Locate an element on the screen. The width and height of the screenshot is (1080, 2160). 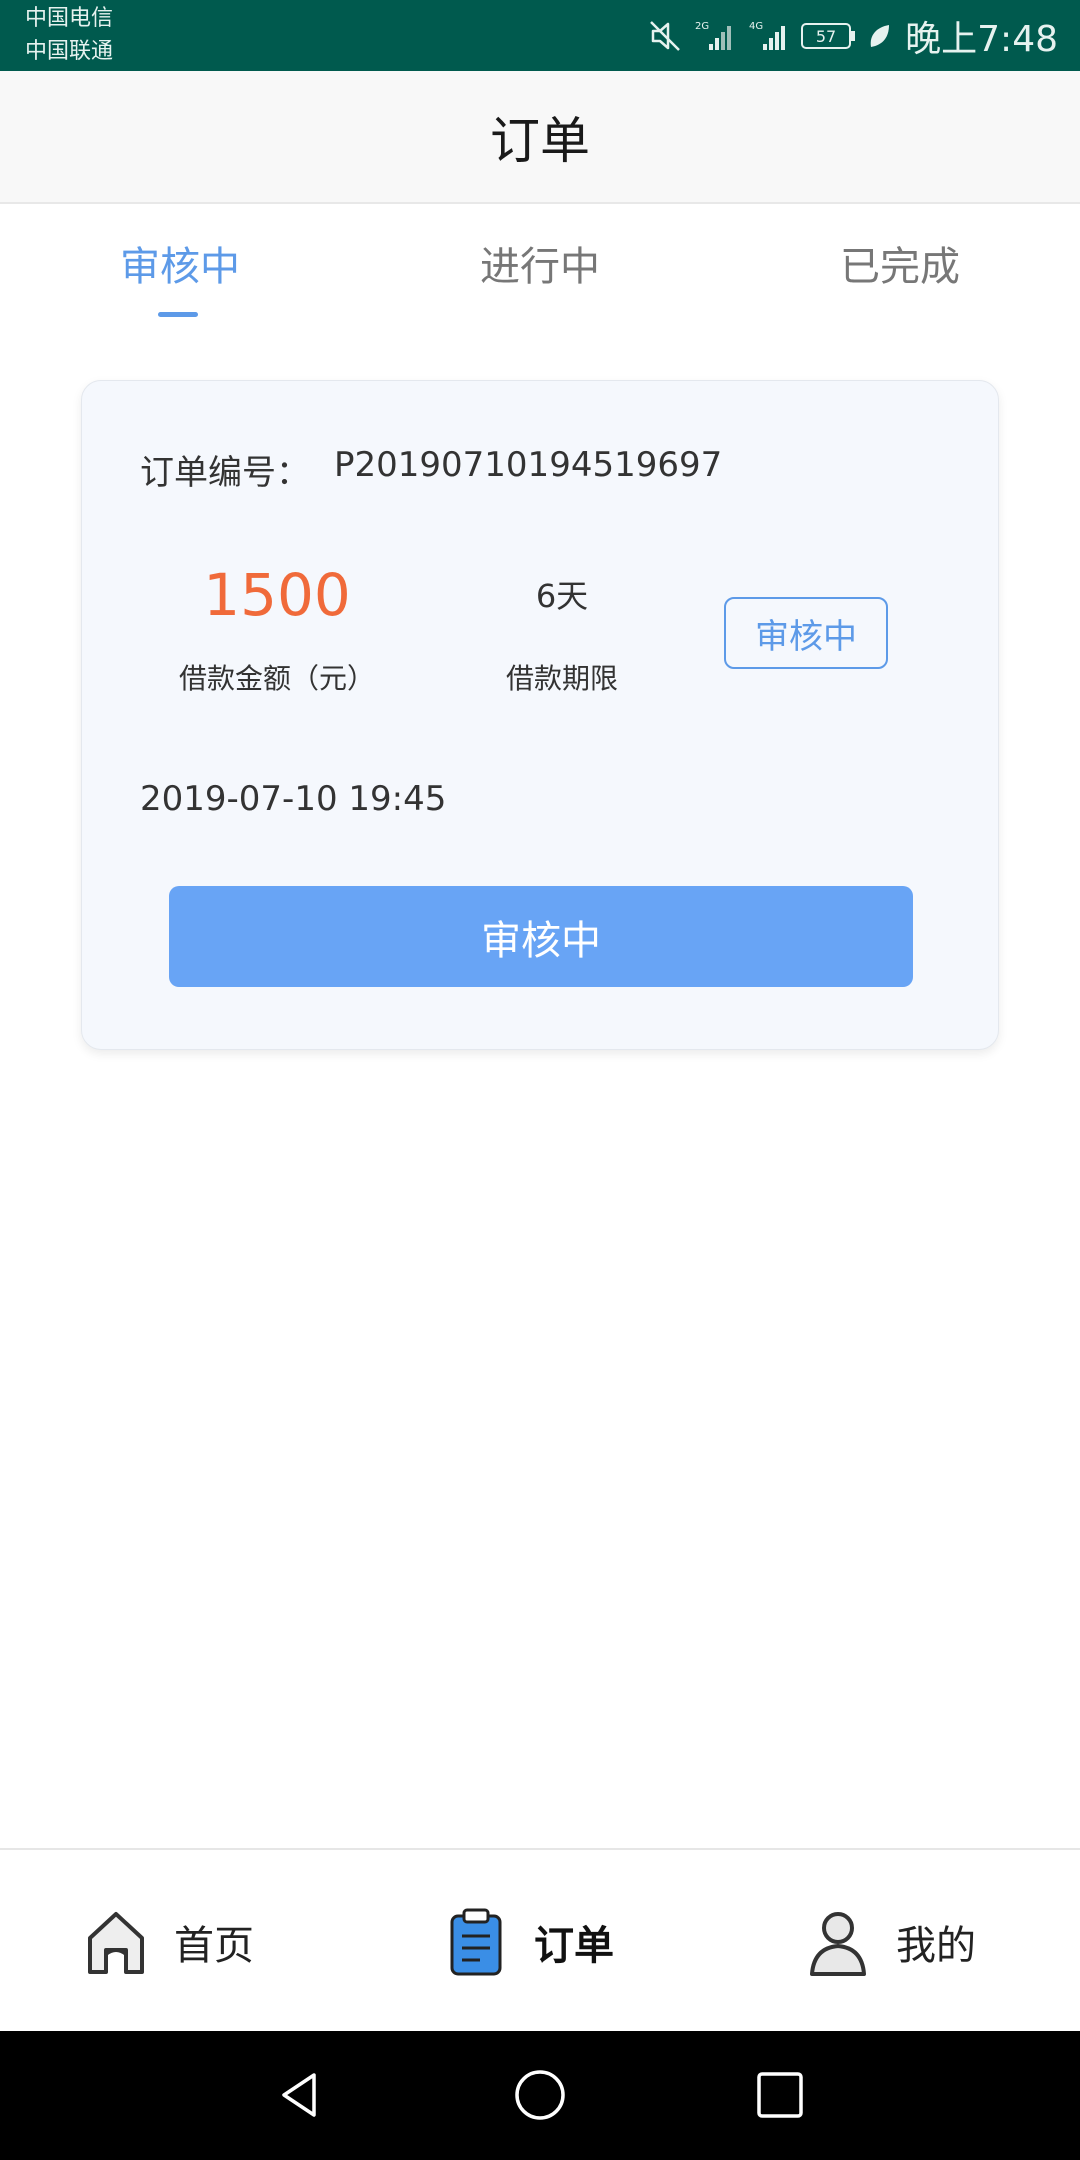
back-icon is located at coordinates (300, 2095).